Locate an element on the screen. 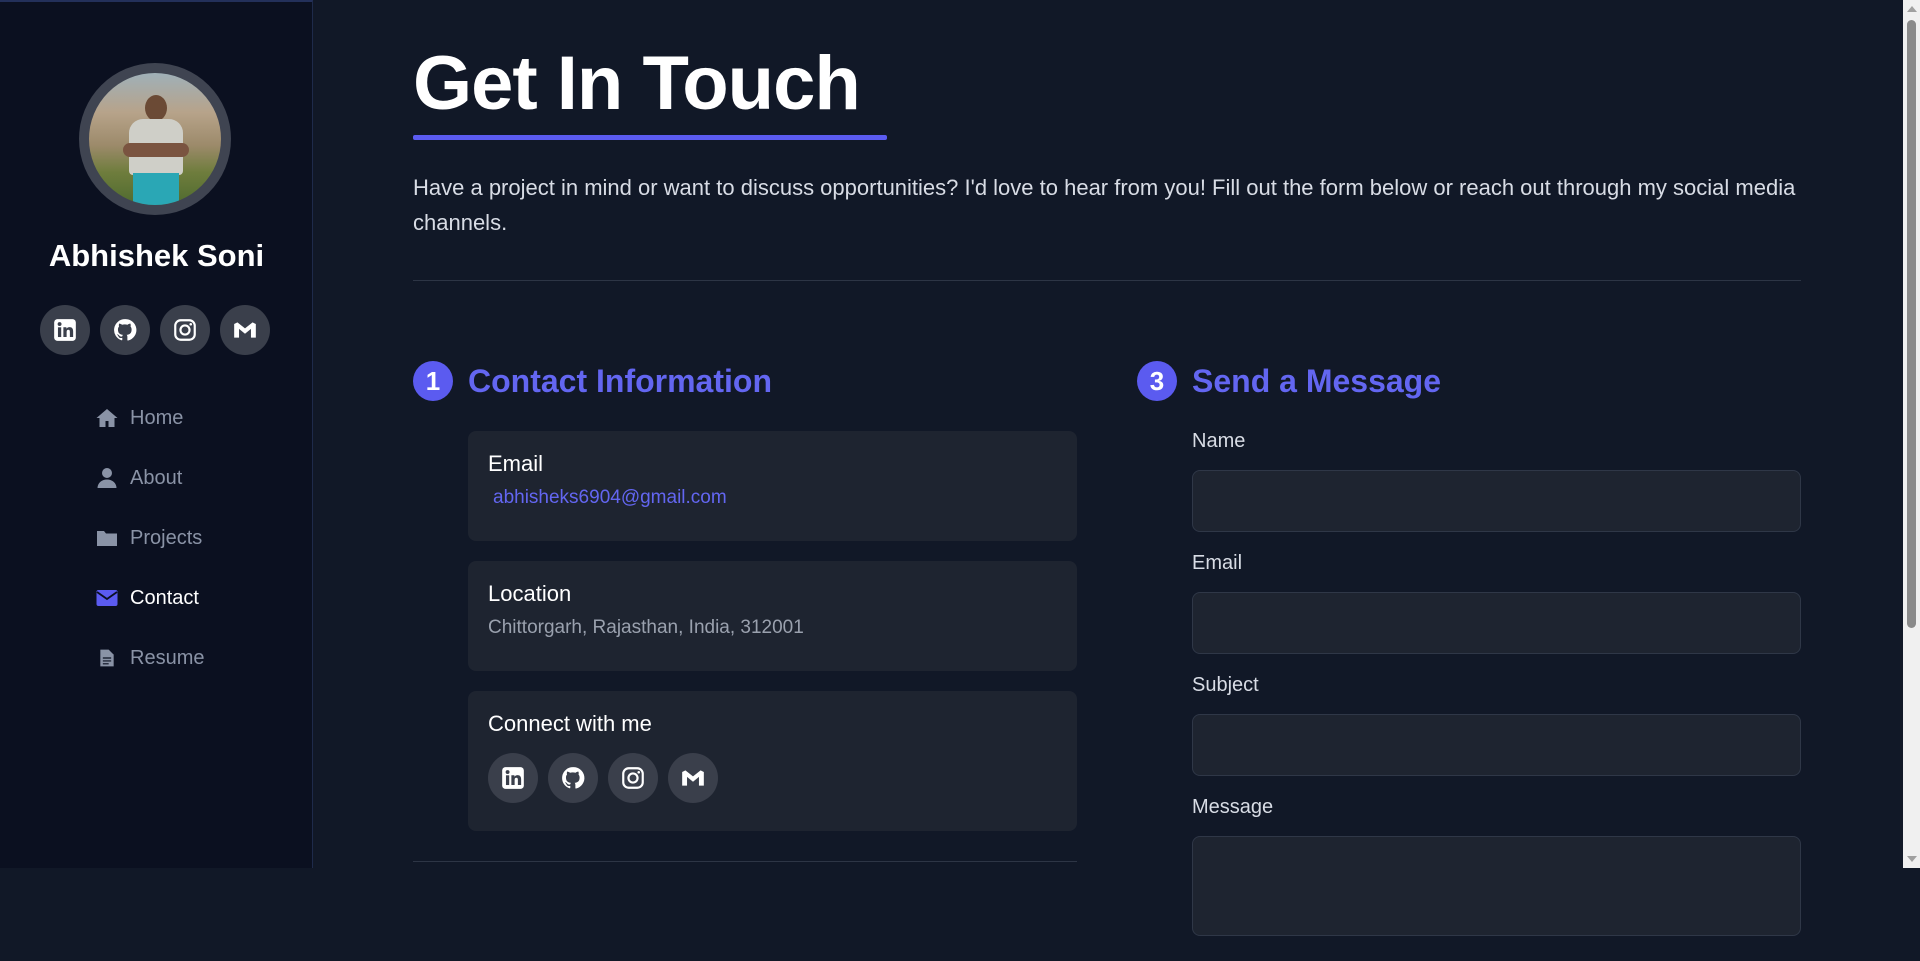  name-input is located at coordinates (1496, 501).